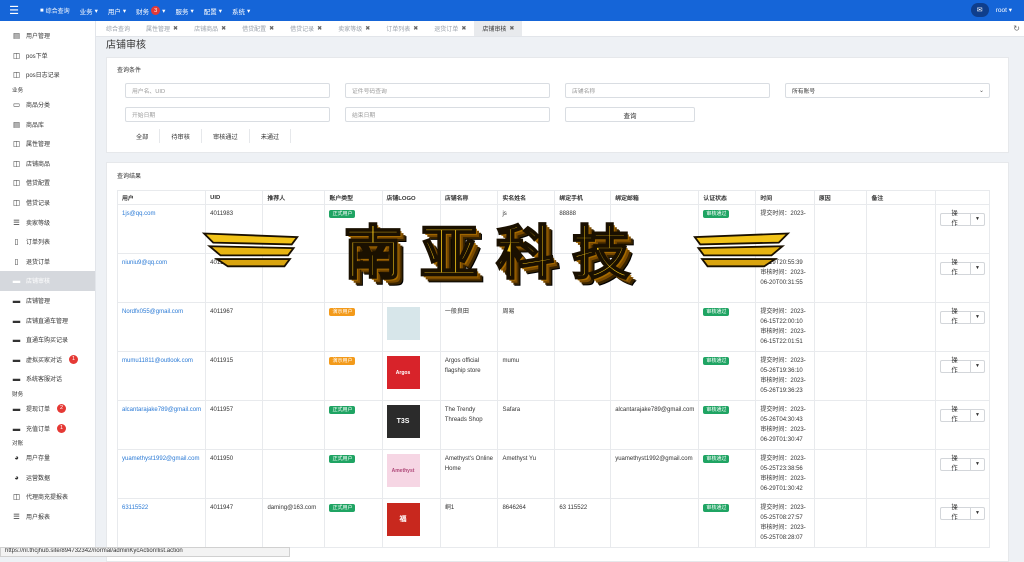 Image resolution: width=1024 pixels, height=562 pixels. What do you see at coordinates (630, 114) in the screenshot?
I see `query-button: 查询` at bounding box center [630, 114].